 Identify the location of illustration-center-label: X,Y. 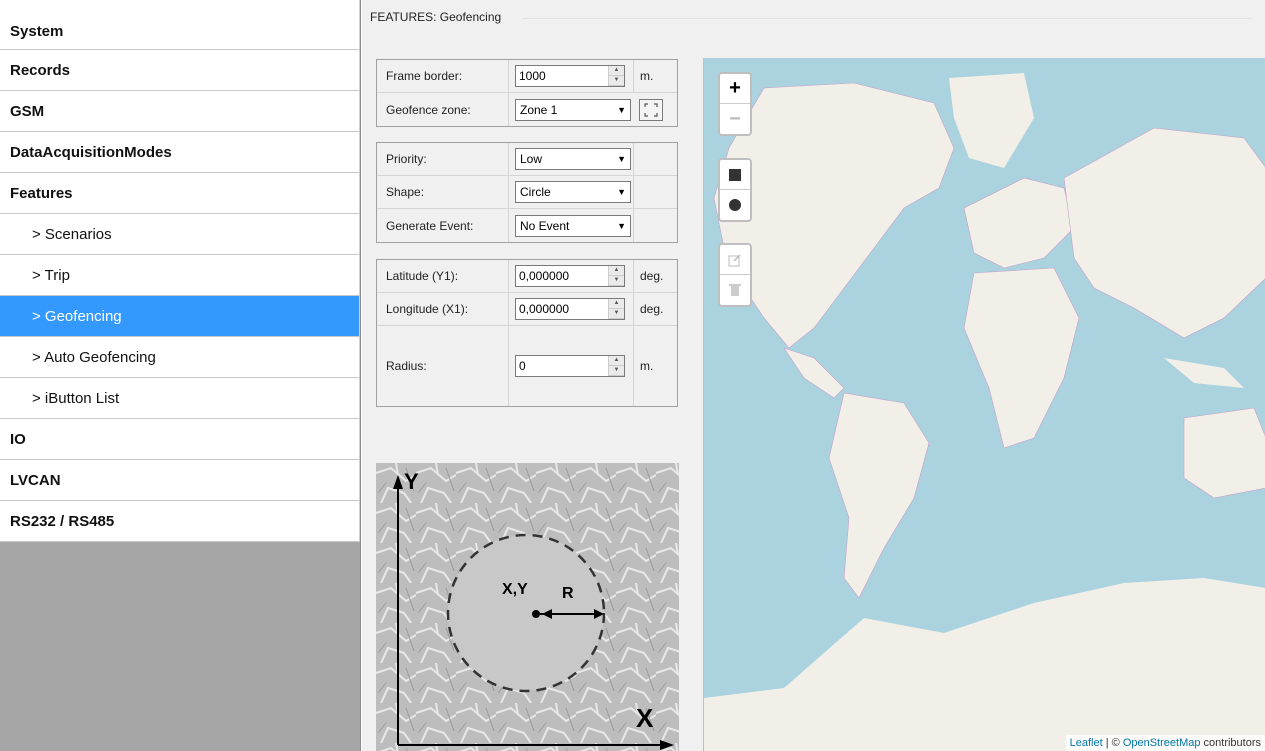
(515, 589).